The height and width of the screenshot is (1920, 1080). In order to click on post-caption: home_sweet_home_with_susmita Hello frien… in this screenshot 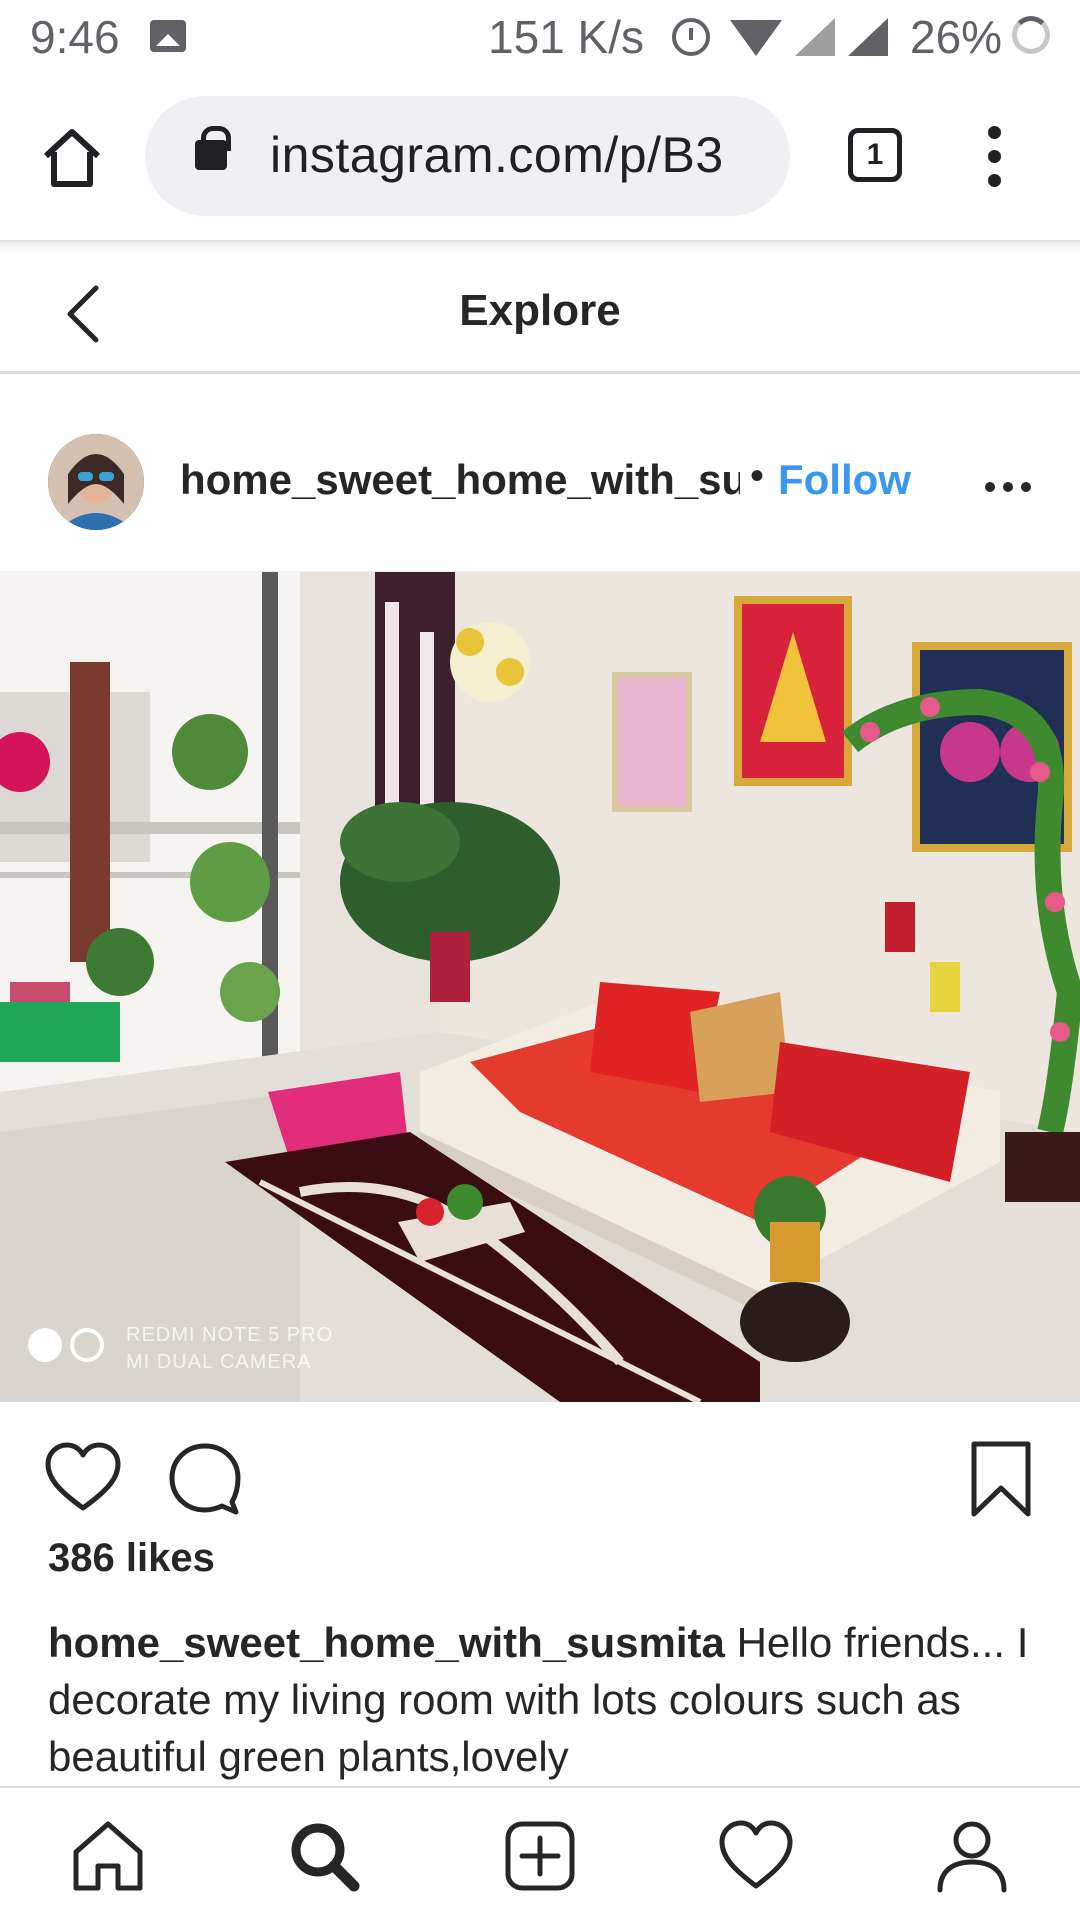, I will do `click(543, 1698)`.